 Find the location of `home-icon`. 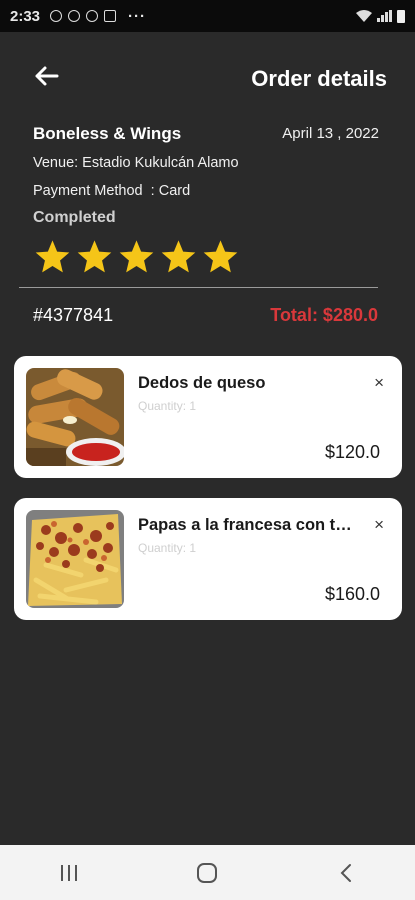

home-icon is located at coordinates (207, 872).